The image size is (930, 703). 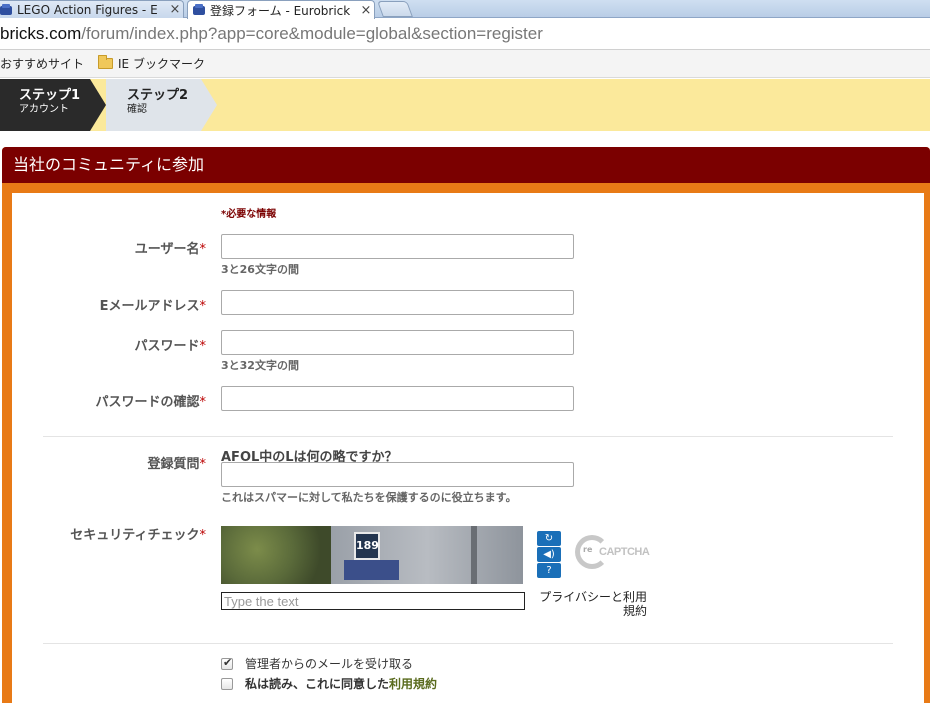 I want to click on label-text: ユーザー名, so click(x=167, y=249).